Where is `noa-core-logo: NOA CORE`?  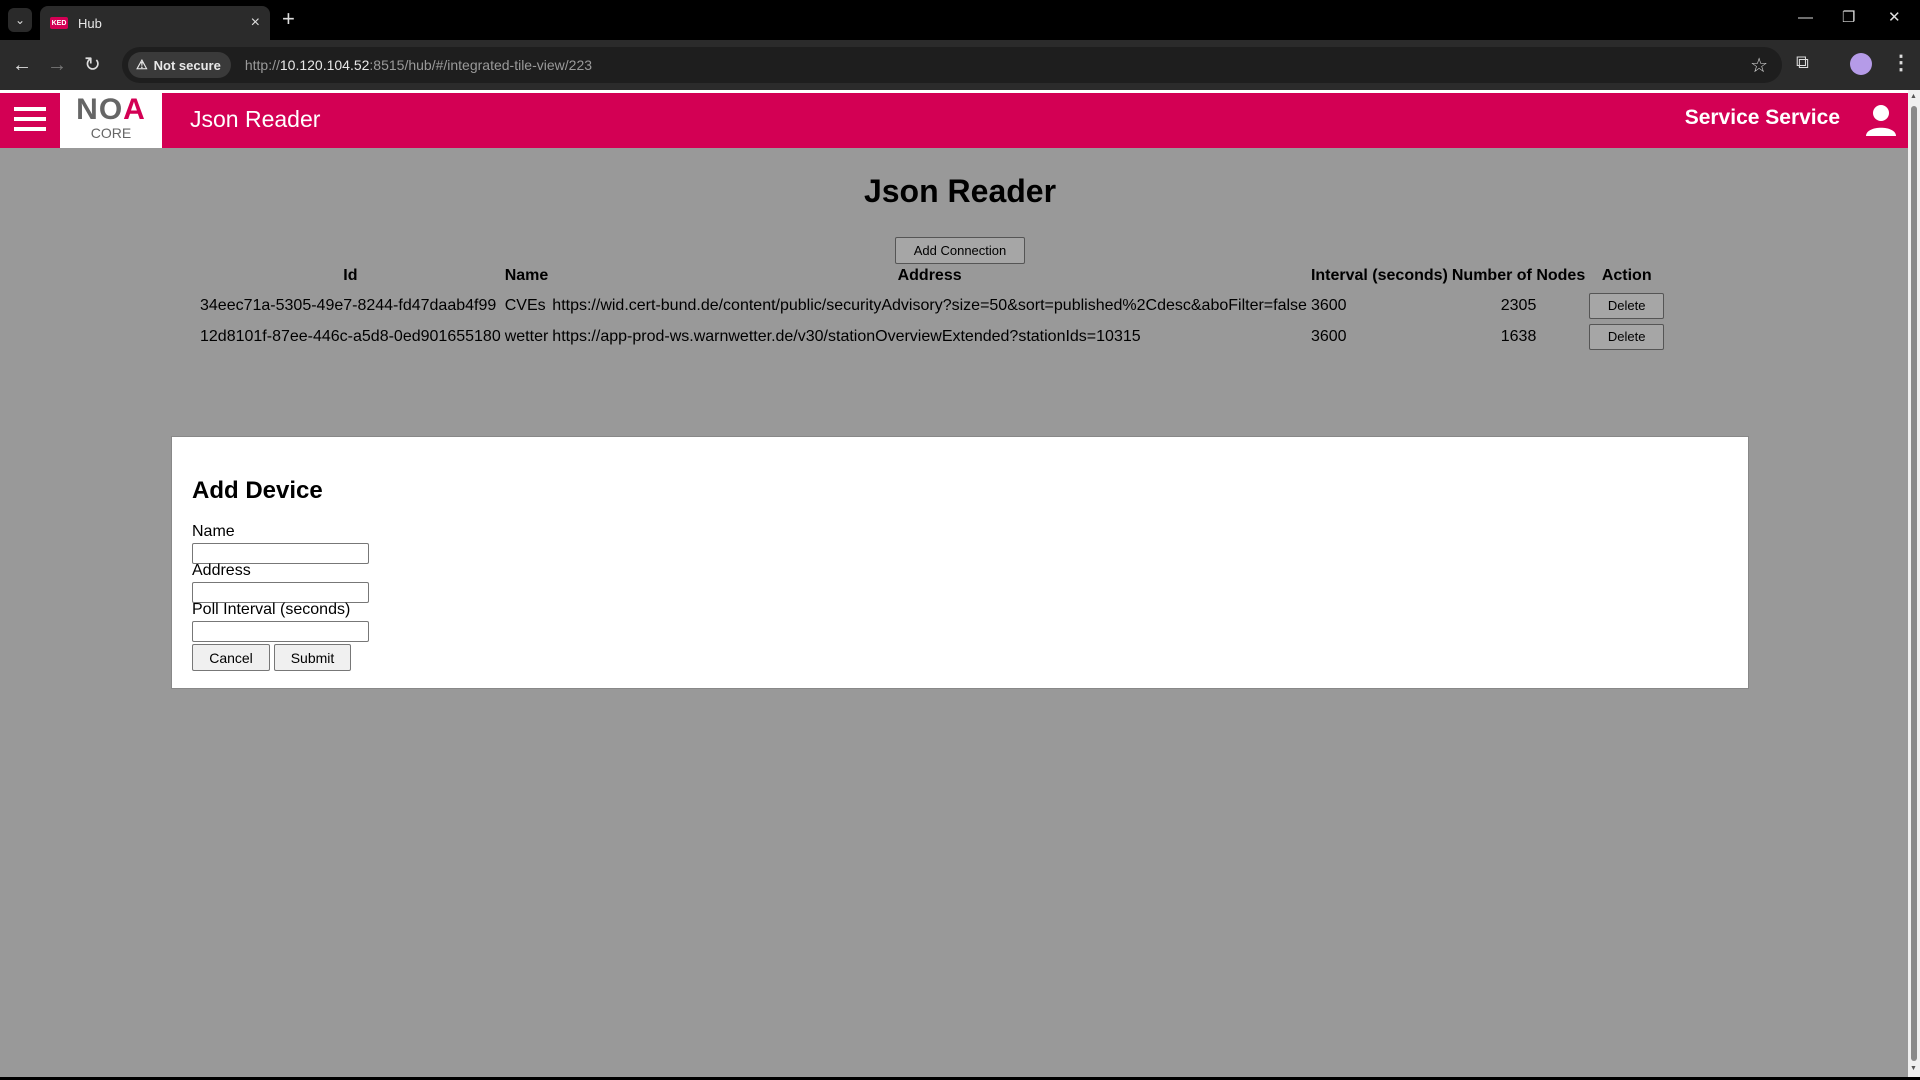
noa-core-logo: NOA CORE is located at coordinates (111, 120).